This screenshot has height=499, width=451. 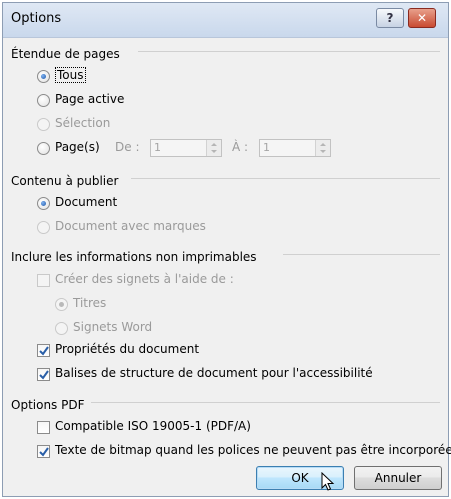 I want to click on radio-document-markup, so click(x=43, y=227).